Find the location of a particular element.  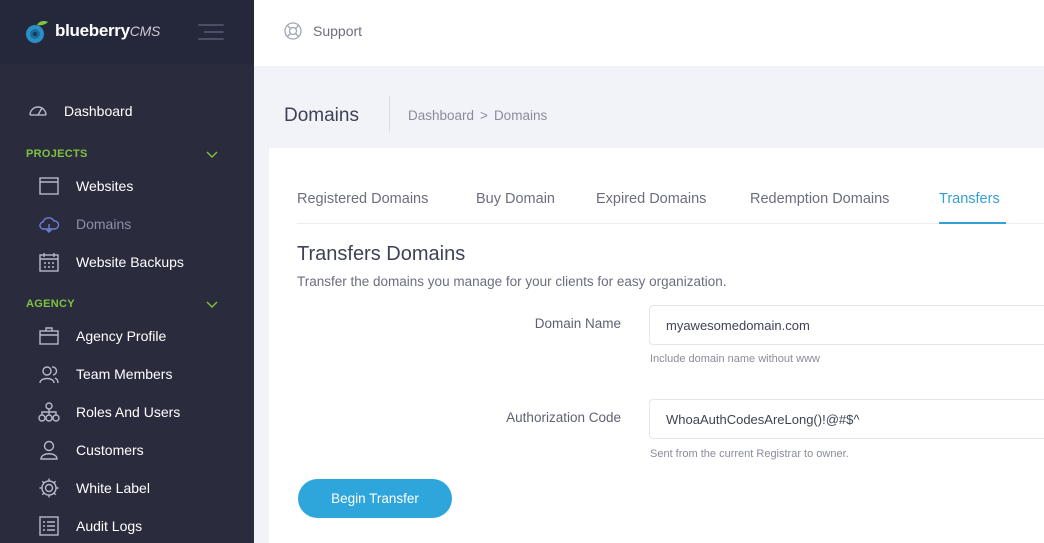

tab-registered-domains: Registered Domains is located at coordinates (362, 199).